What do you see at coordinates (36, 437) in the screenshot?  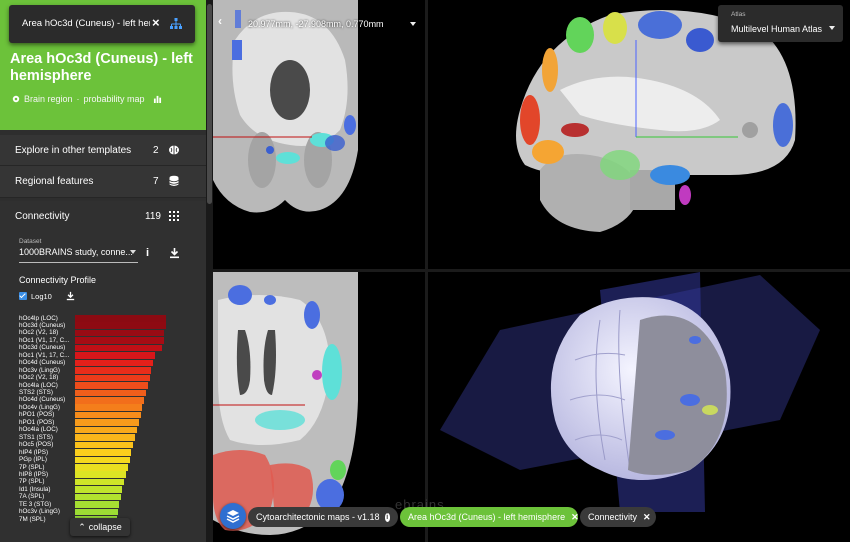 I see `profile-row-label: STS1 (STS)` at bounding box center [36, 437].